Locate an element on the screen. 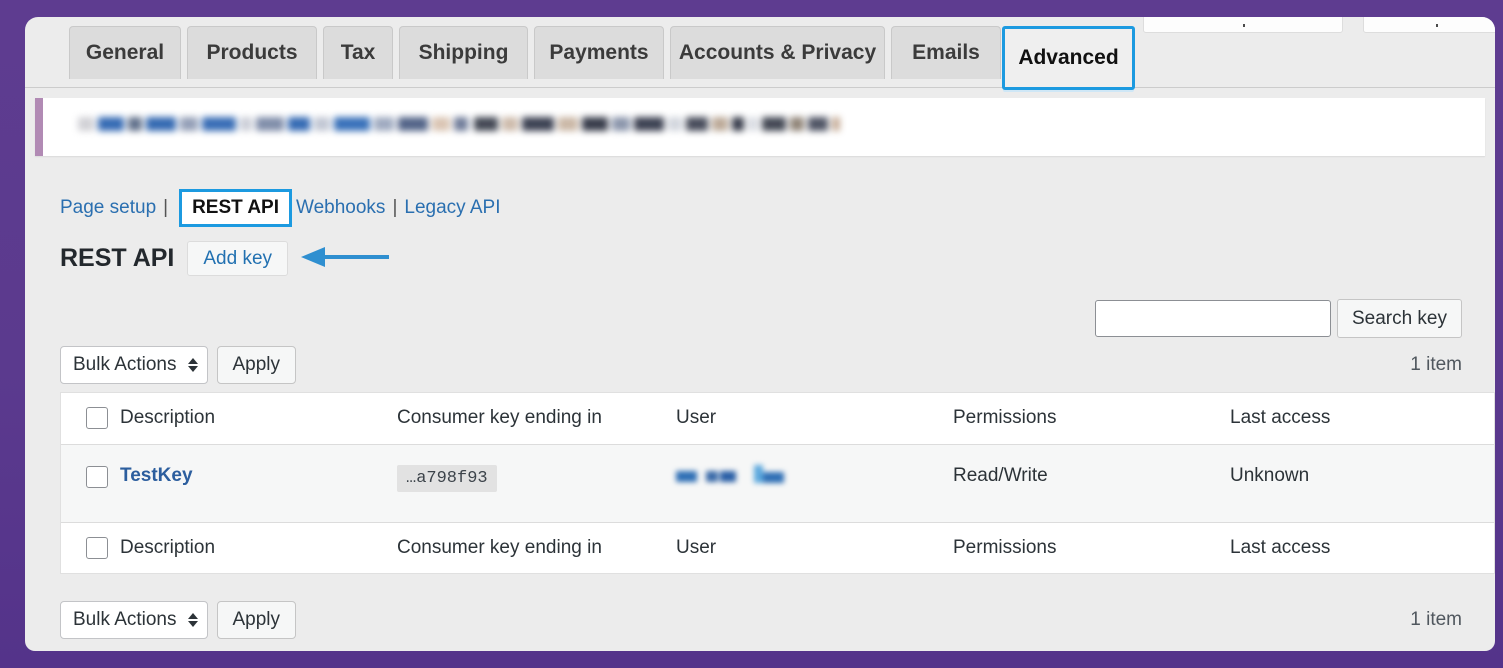  notice-blurred-text is located at coordinates (459, 125).